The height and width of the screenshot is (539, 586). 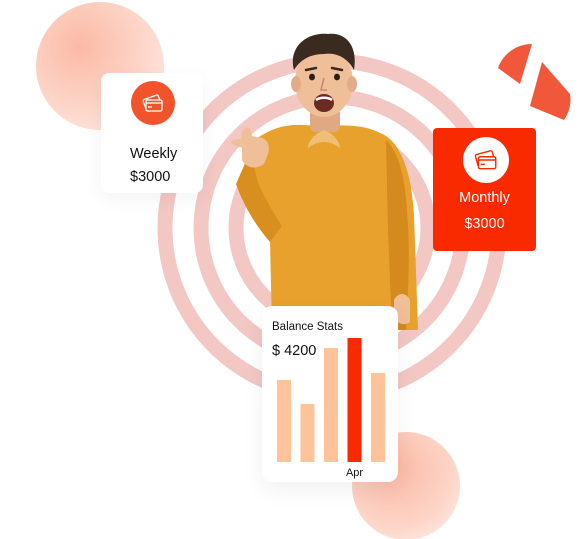 I want to click on monthly-label: Monthly, so click(x=484, y=198).